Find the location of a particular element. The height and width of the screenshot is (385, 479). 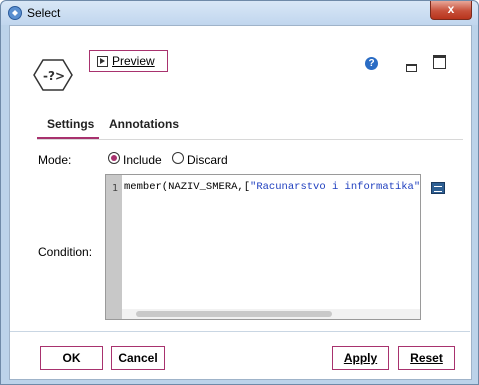

code-expression: member(NAZIV_SMERA,[ is located at coordinates (187, 187).